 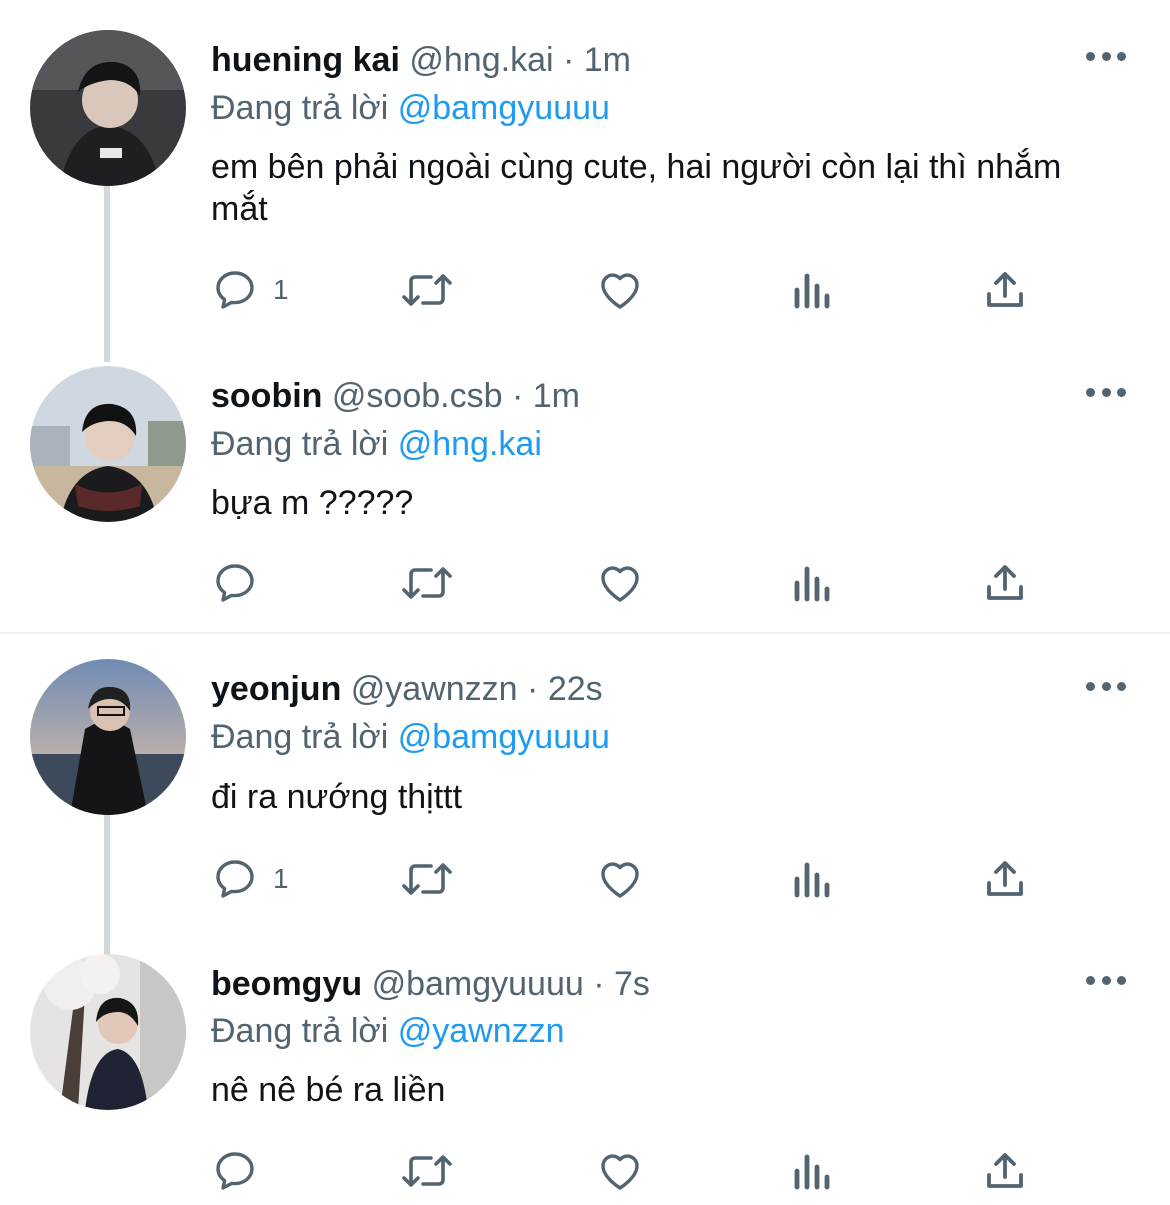 What do you see at coordinates (312, 503) in the screenshot?
I see `tweet-text: bựa m ?????` at bounding box center [312, 503].